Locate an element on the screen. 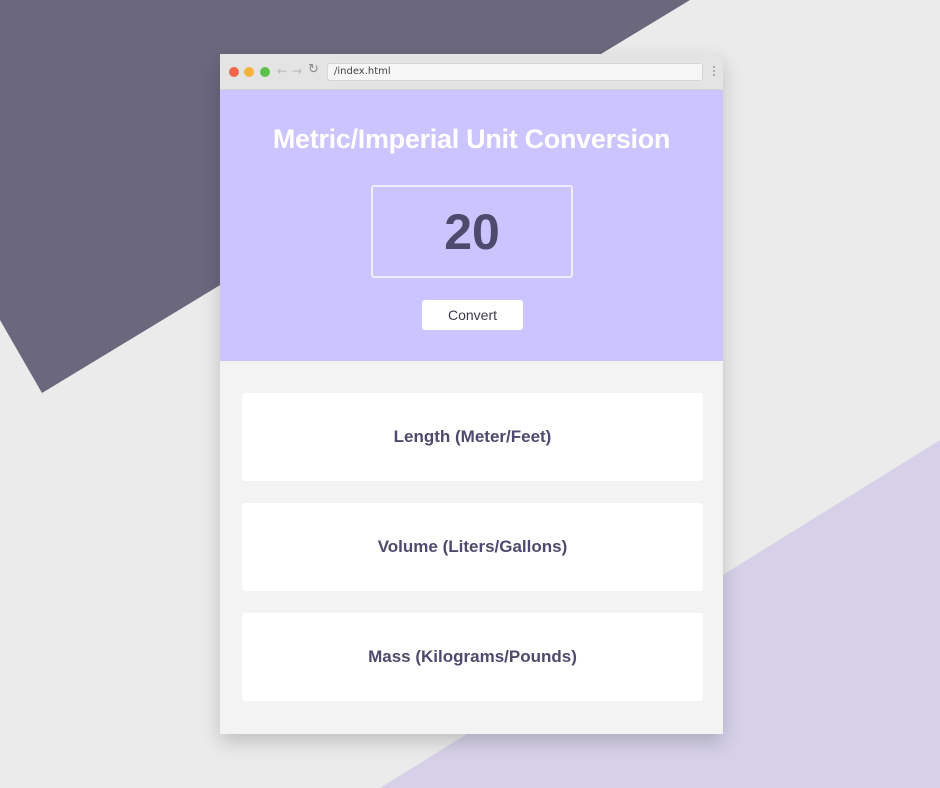  vertical-dots-icon is located at coordinates (714, 72).